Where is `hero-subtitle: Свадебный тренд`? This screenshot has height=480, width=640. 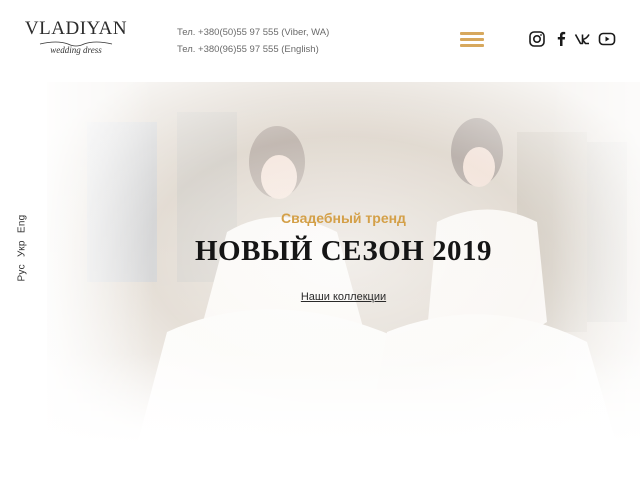 hero-subtitle: Свадебный тренд is located at coordinates (343, 218).